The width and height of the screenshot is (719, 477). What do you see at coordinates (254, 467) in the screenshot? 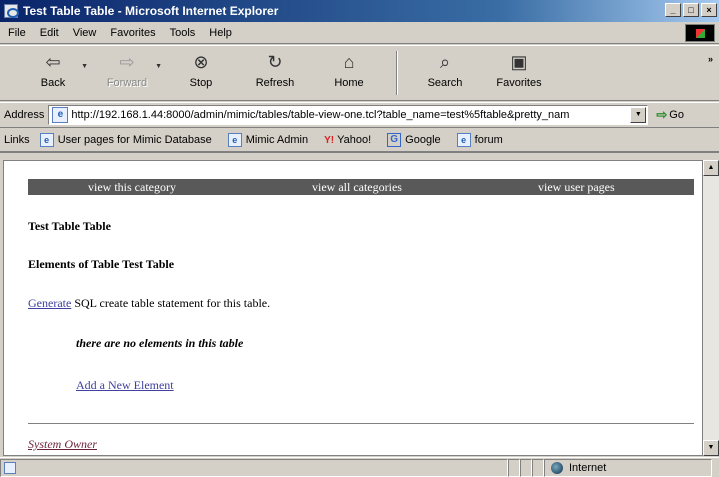
I see `status-text-area` at bounding box center [254, 467].